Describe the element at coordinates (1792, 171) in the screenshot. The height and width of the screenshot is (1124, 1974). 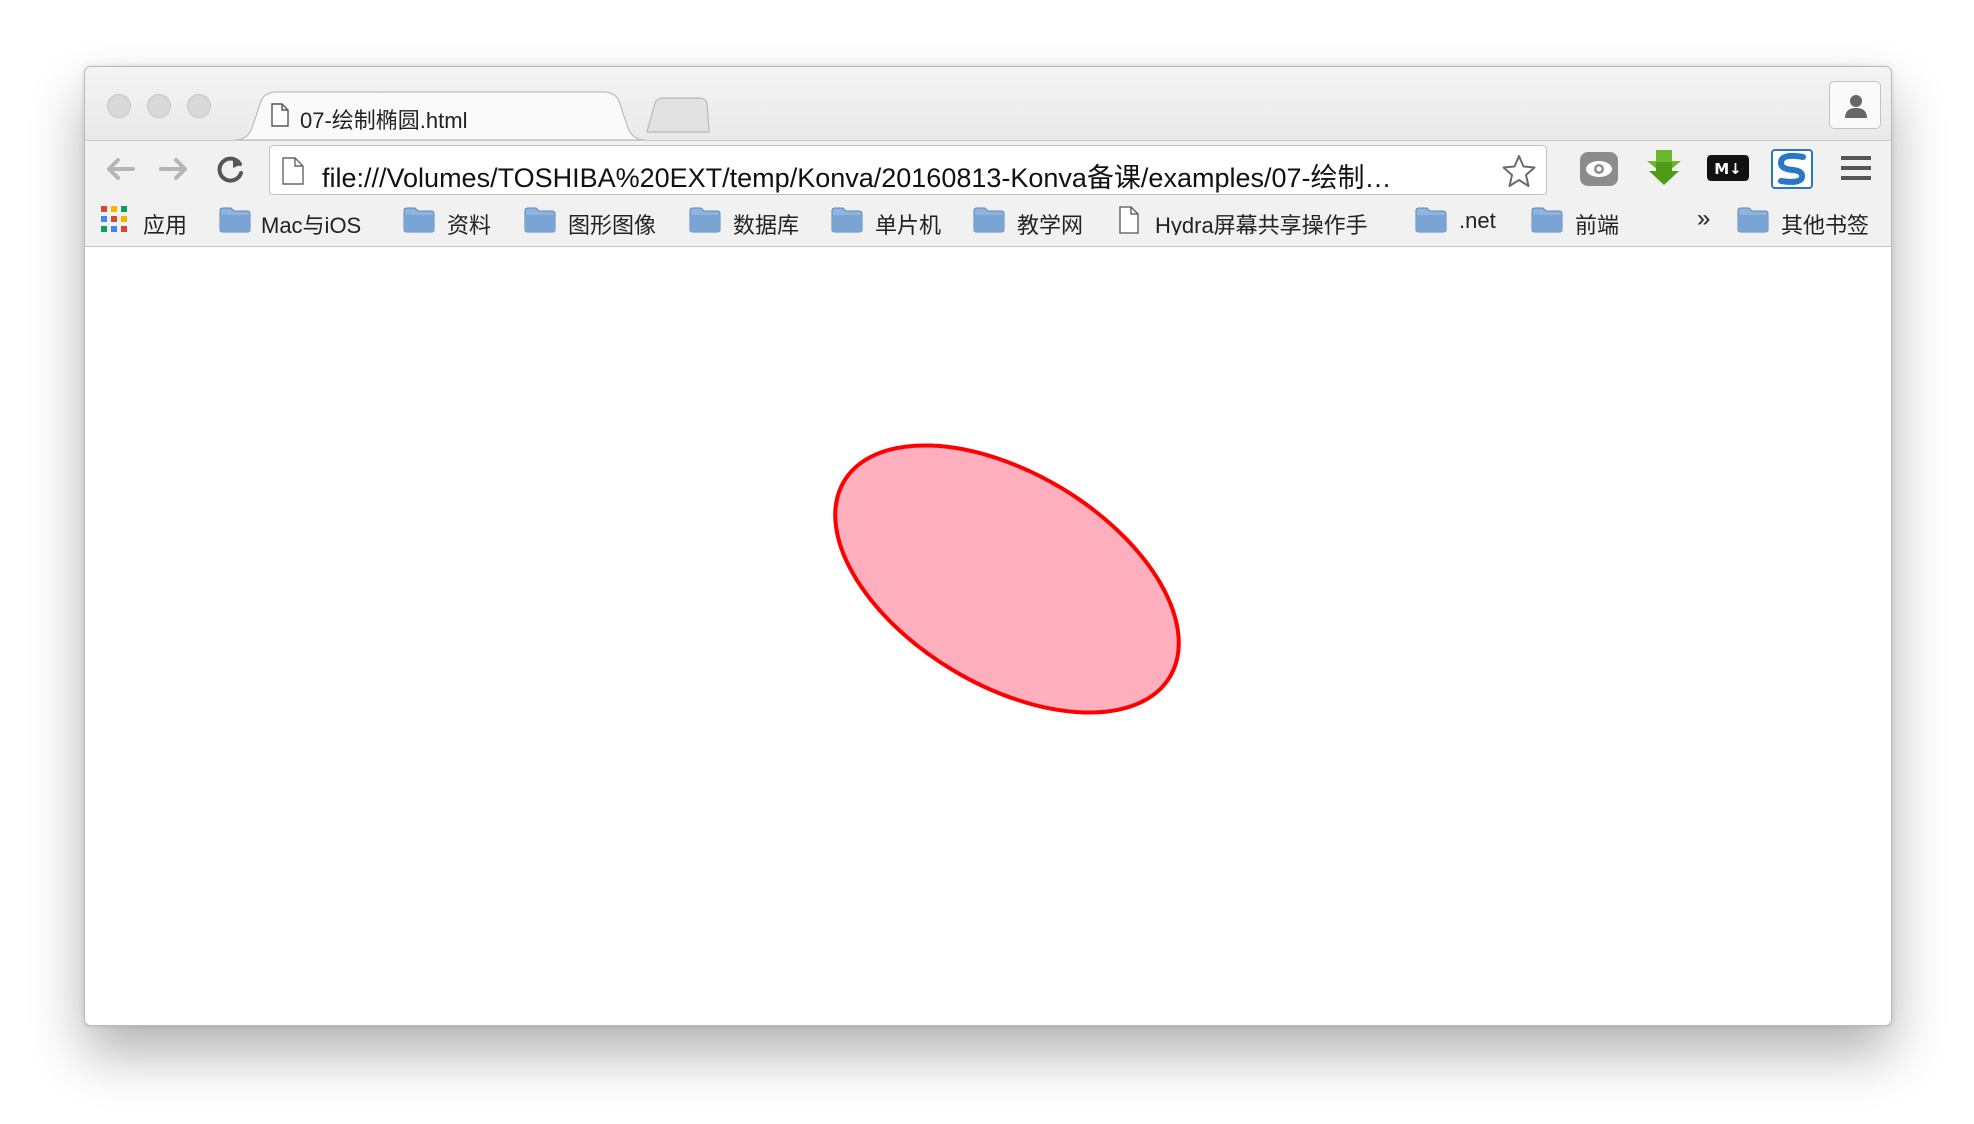
I see `s-extension-icon` at that location.